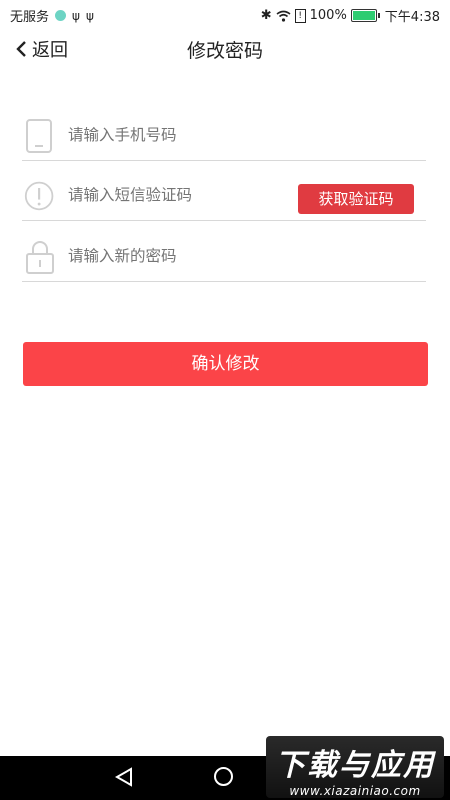 The height and width of the screenshot is (800, 450). I want to click on confirm-button: 确认修改, so click(225, 364).